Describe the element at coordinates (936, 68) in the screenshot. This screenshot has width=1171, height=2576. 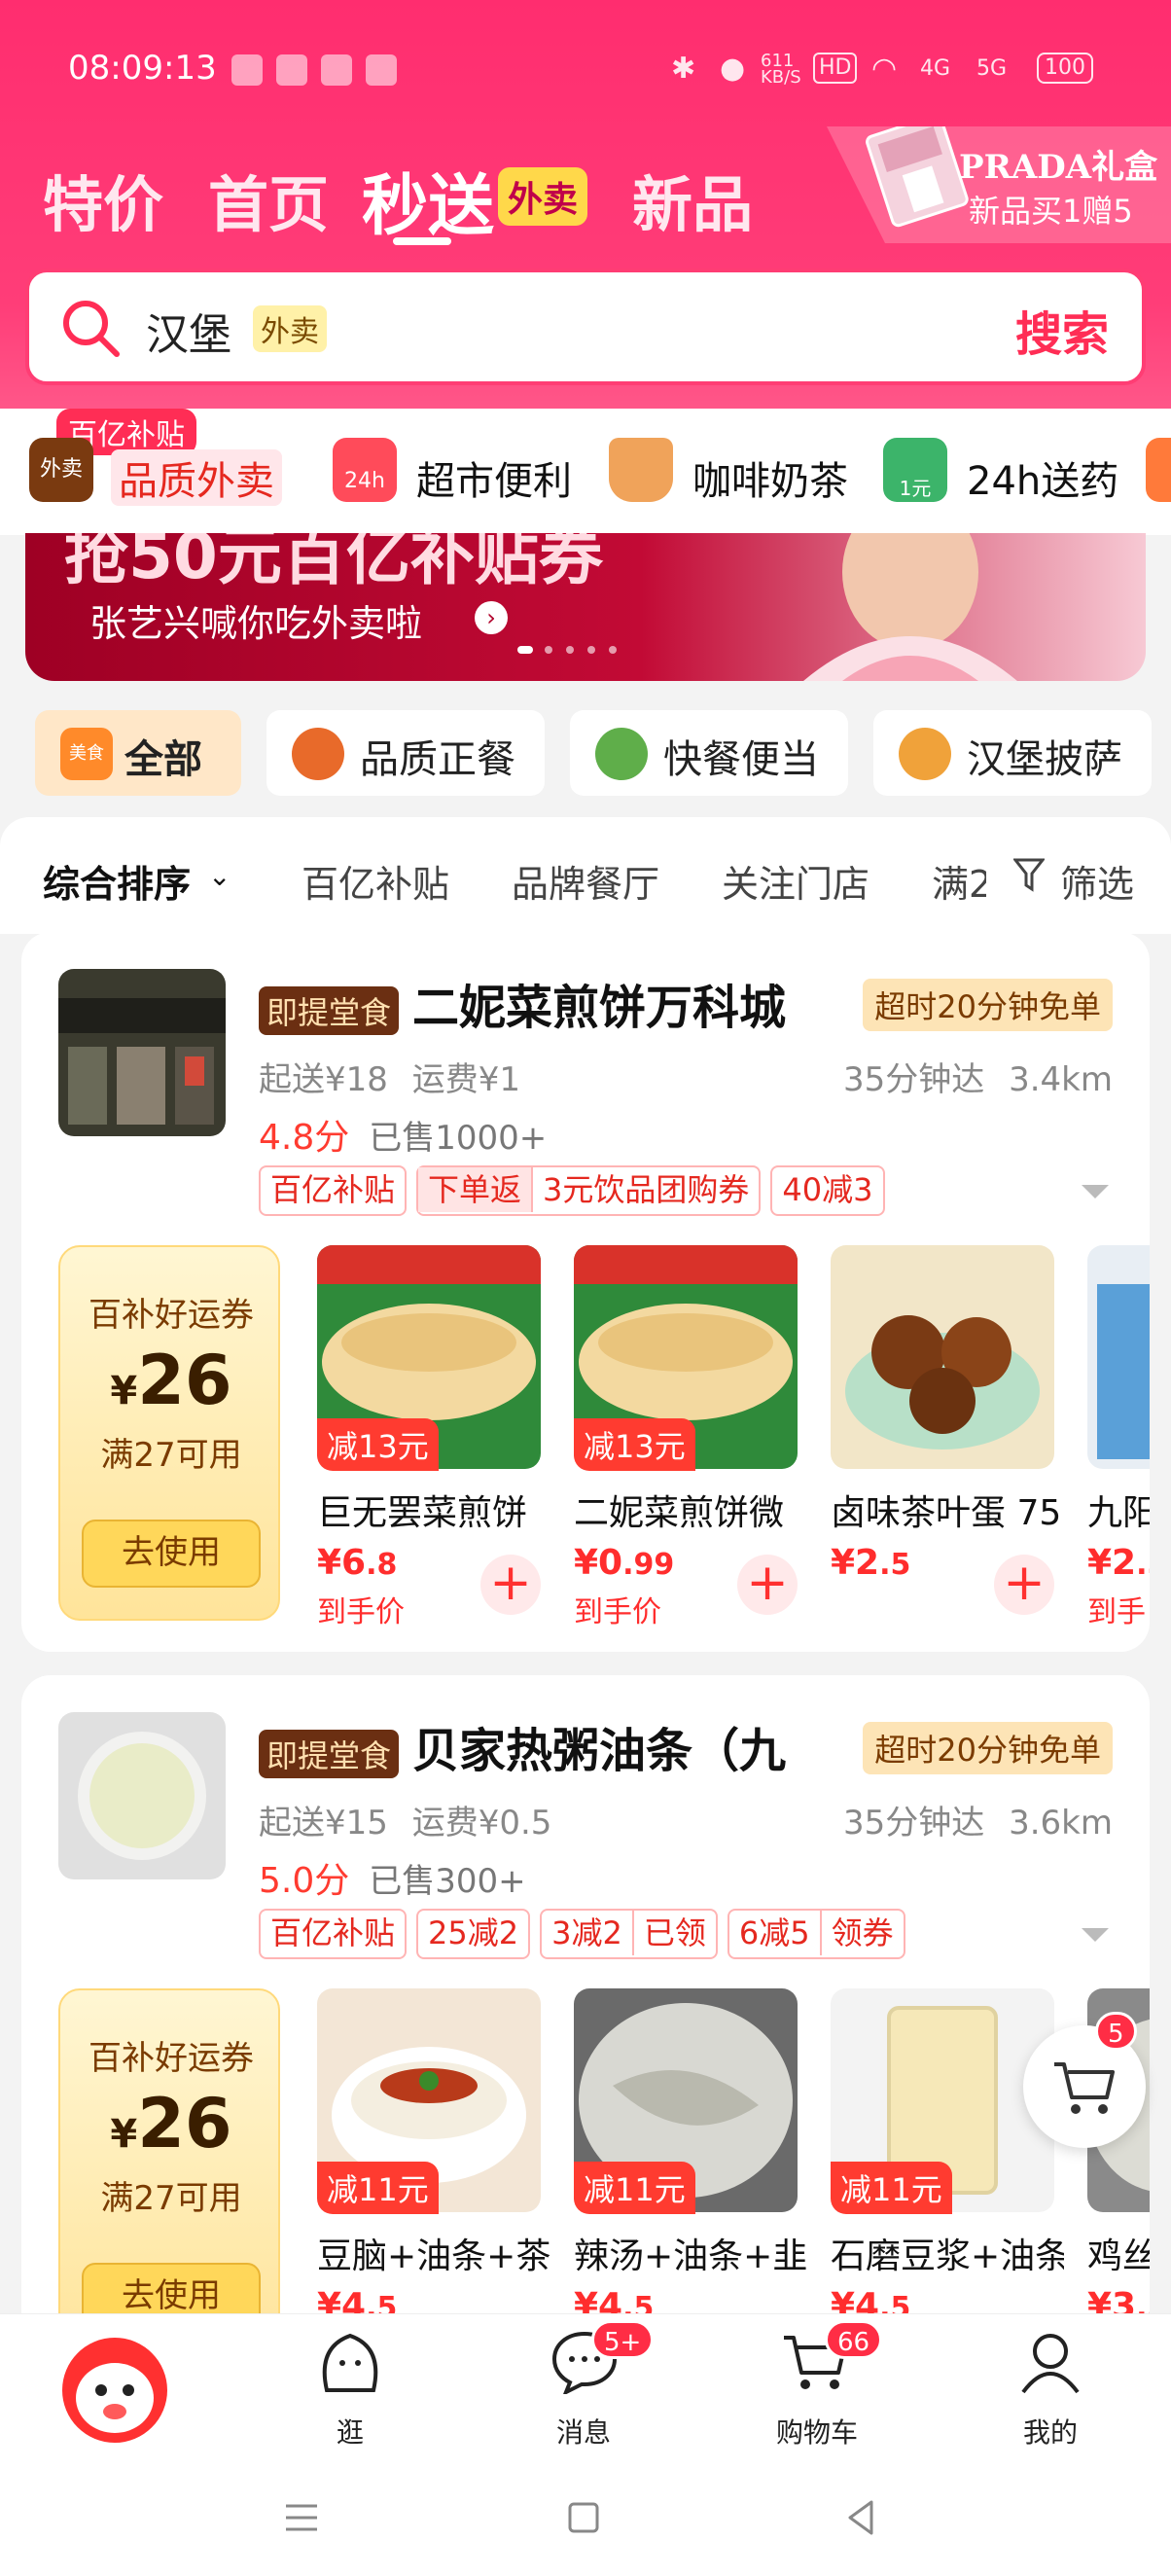
I see `signal-4g: 4G` at that location.